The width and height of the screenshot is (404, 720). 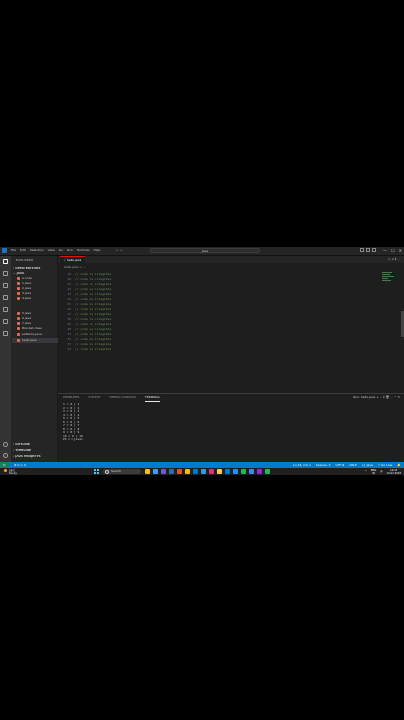 What do you see at coordinates (393, 250) in the screenshot?
I see `maximize-button: ☐` at bounding box center [393, 250].